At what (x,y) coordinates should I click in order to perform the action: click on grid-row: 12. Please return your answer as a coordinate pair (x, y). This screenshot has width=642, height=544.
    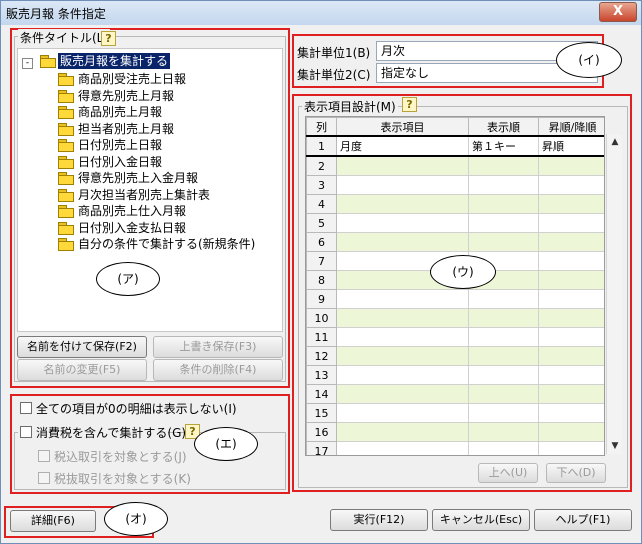
    Looking at the image, I should click on (455, 356).